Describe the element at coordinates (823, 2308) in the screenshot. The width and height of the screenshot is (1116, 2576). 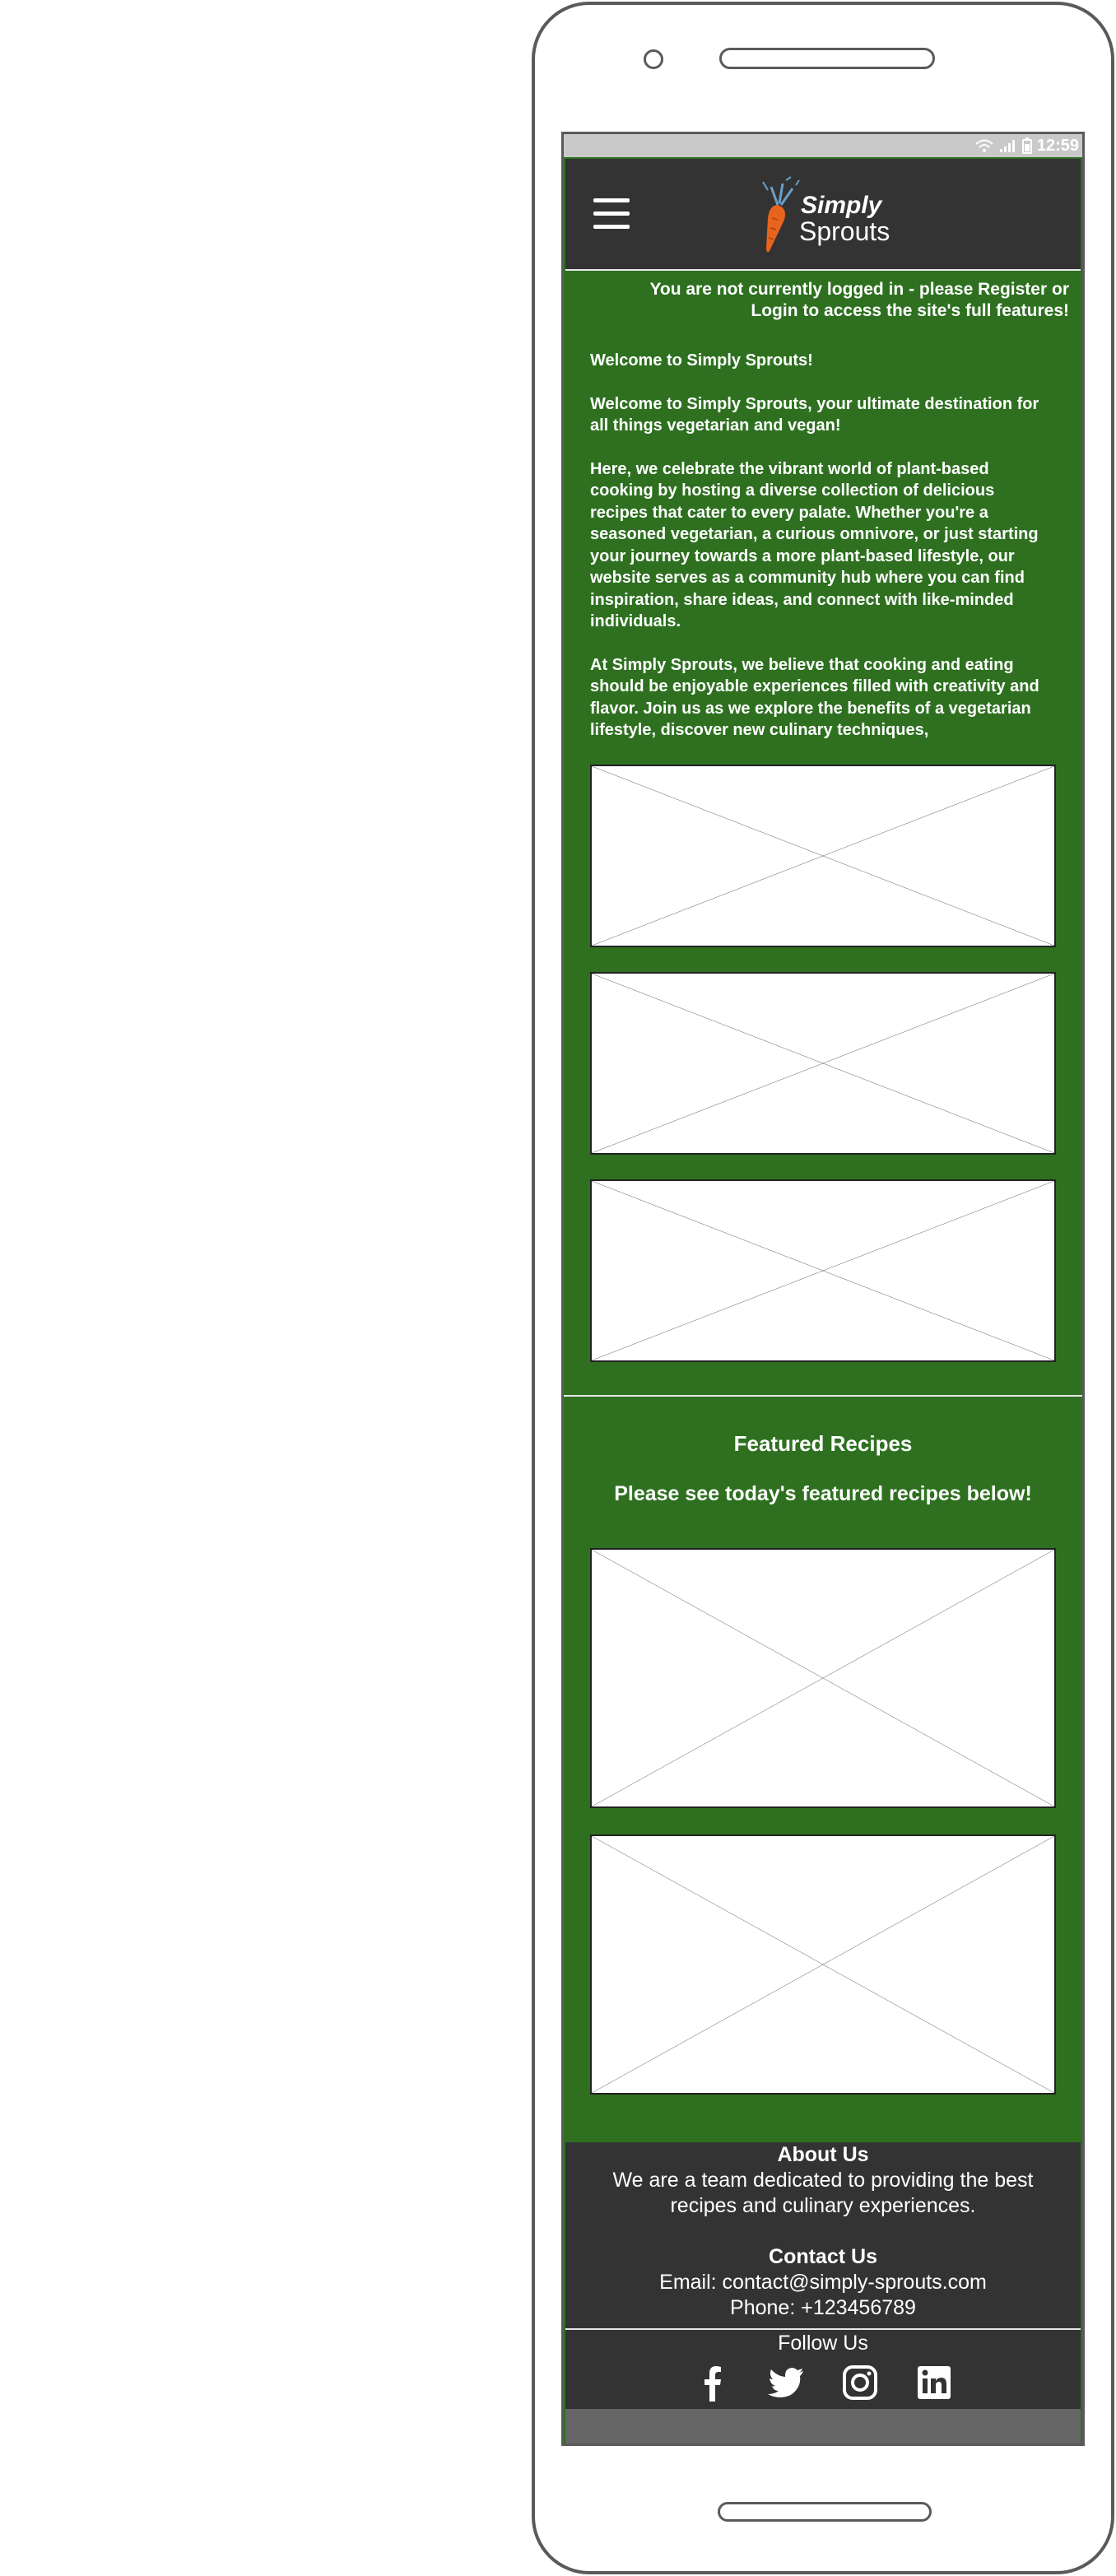
I see `contact-phone: Phone: +123456789` at that location.